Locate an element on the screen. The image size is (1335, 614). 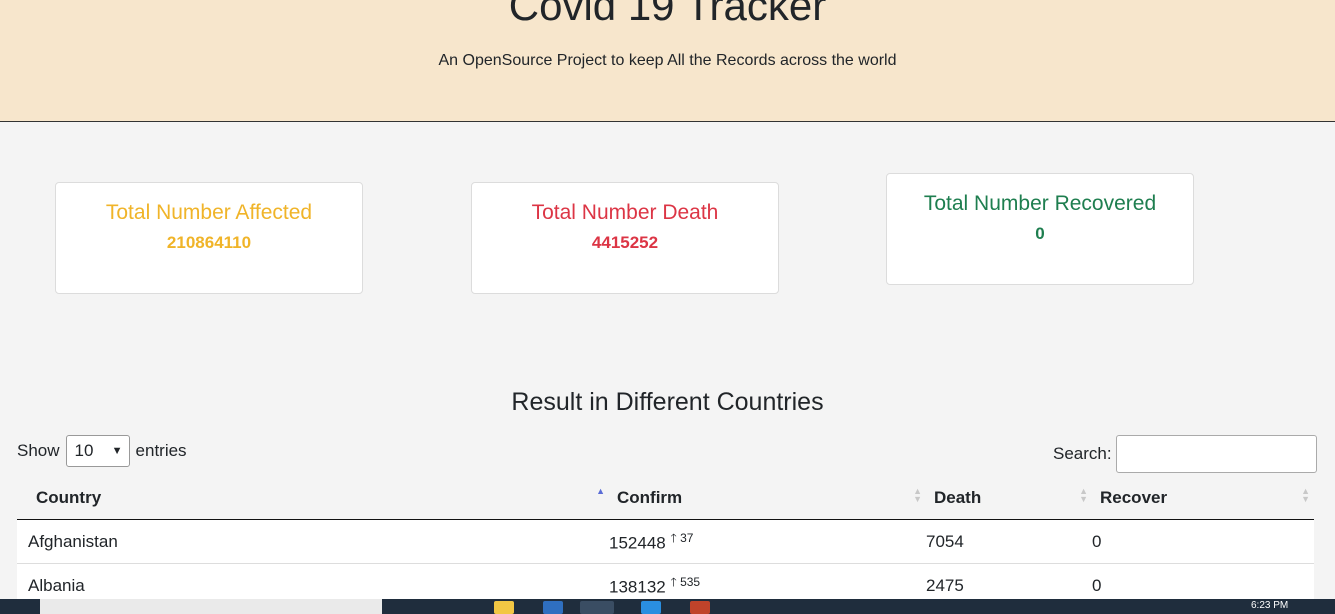
column-header-label: Confirm is located at coordinates (650, 497).